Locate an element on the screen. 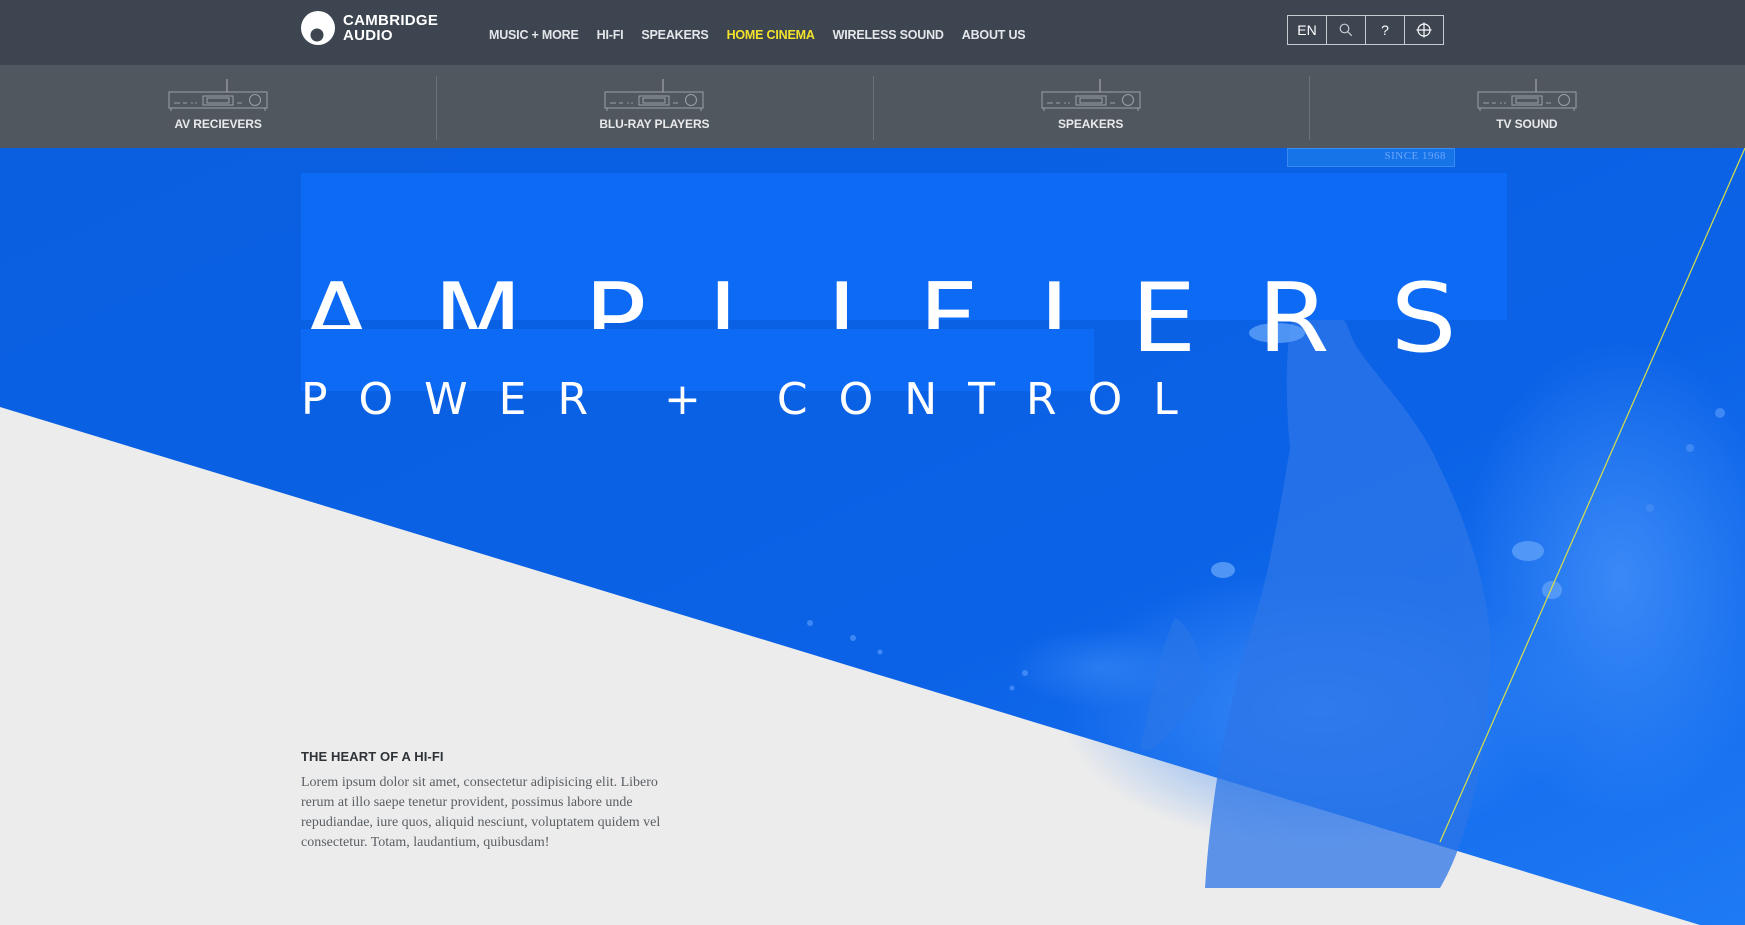 The width and height of the screenshot is (1745, 925). language-button: EN is located at coordinates (1307, 30).